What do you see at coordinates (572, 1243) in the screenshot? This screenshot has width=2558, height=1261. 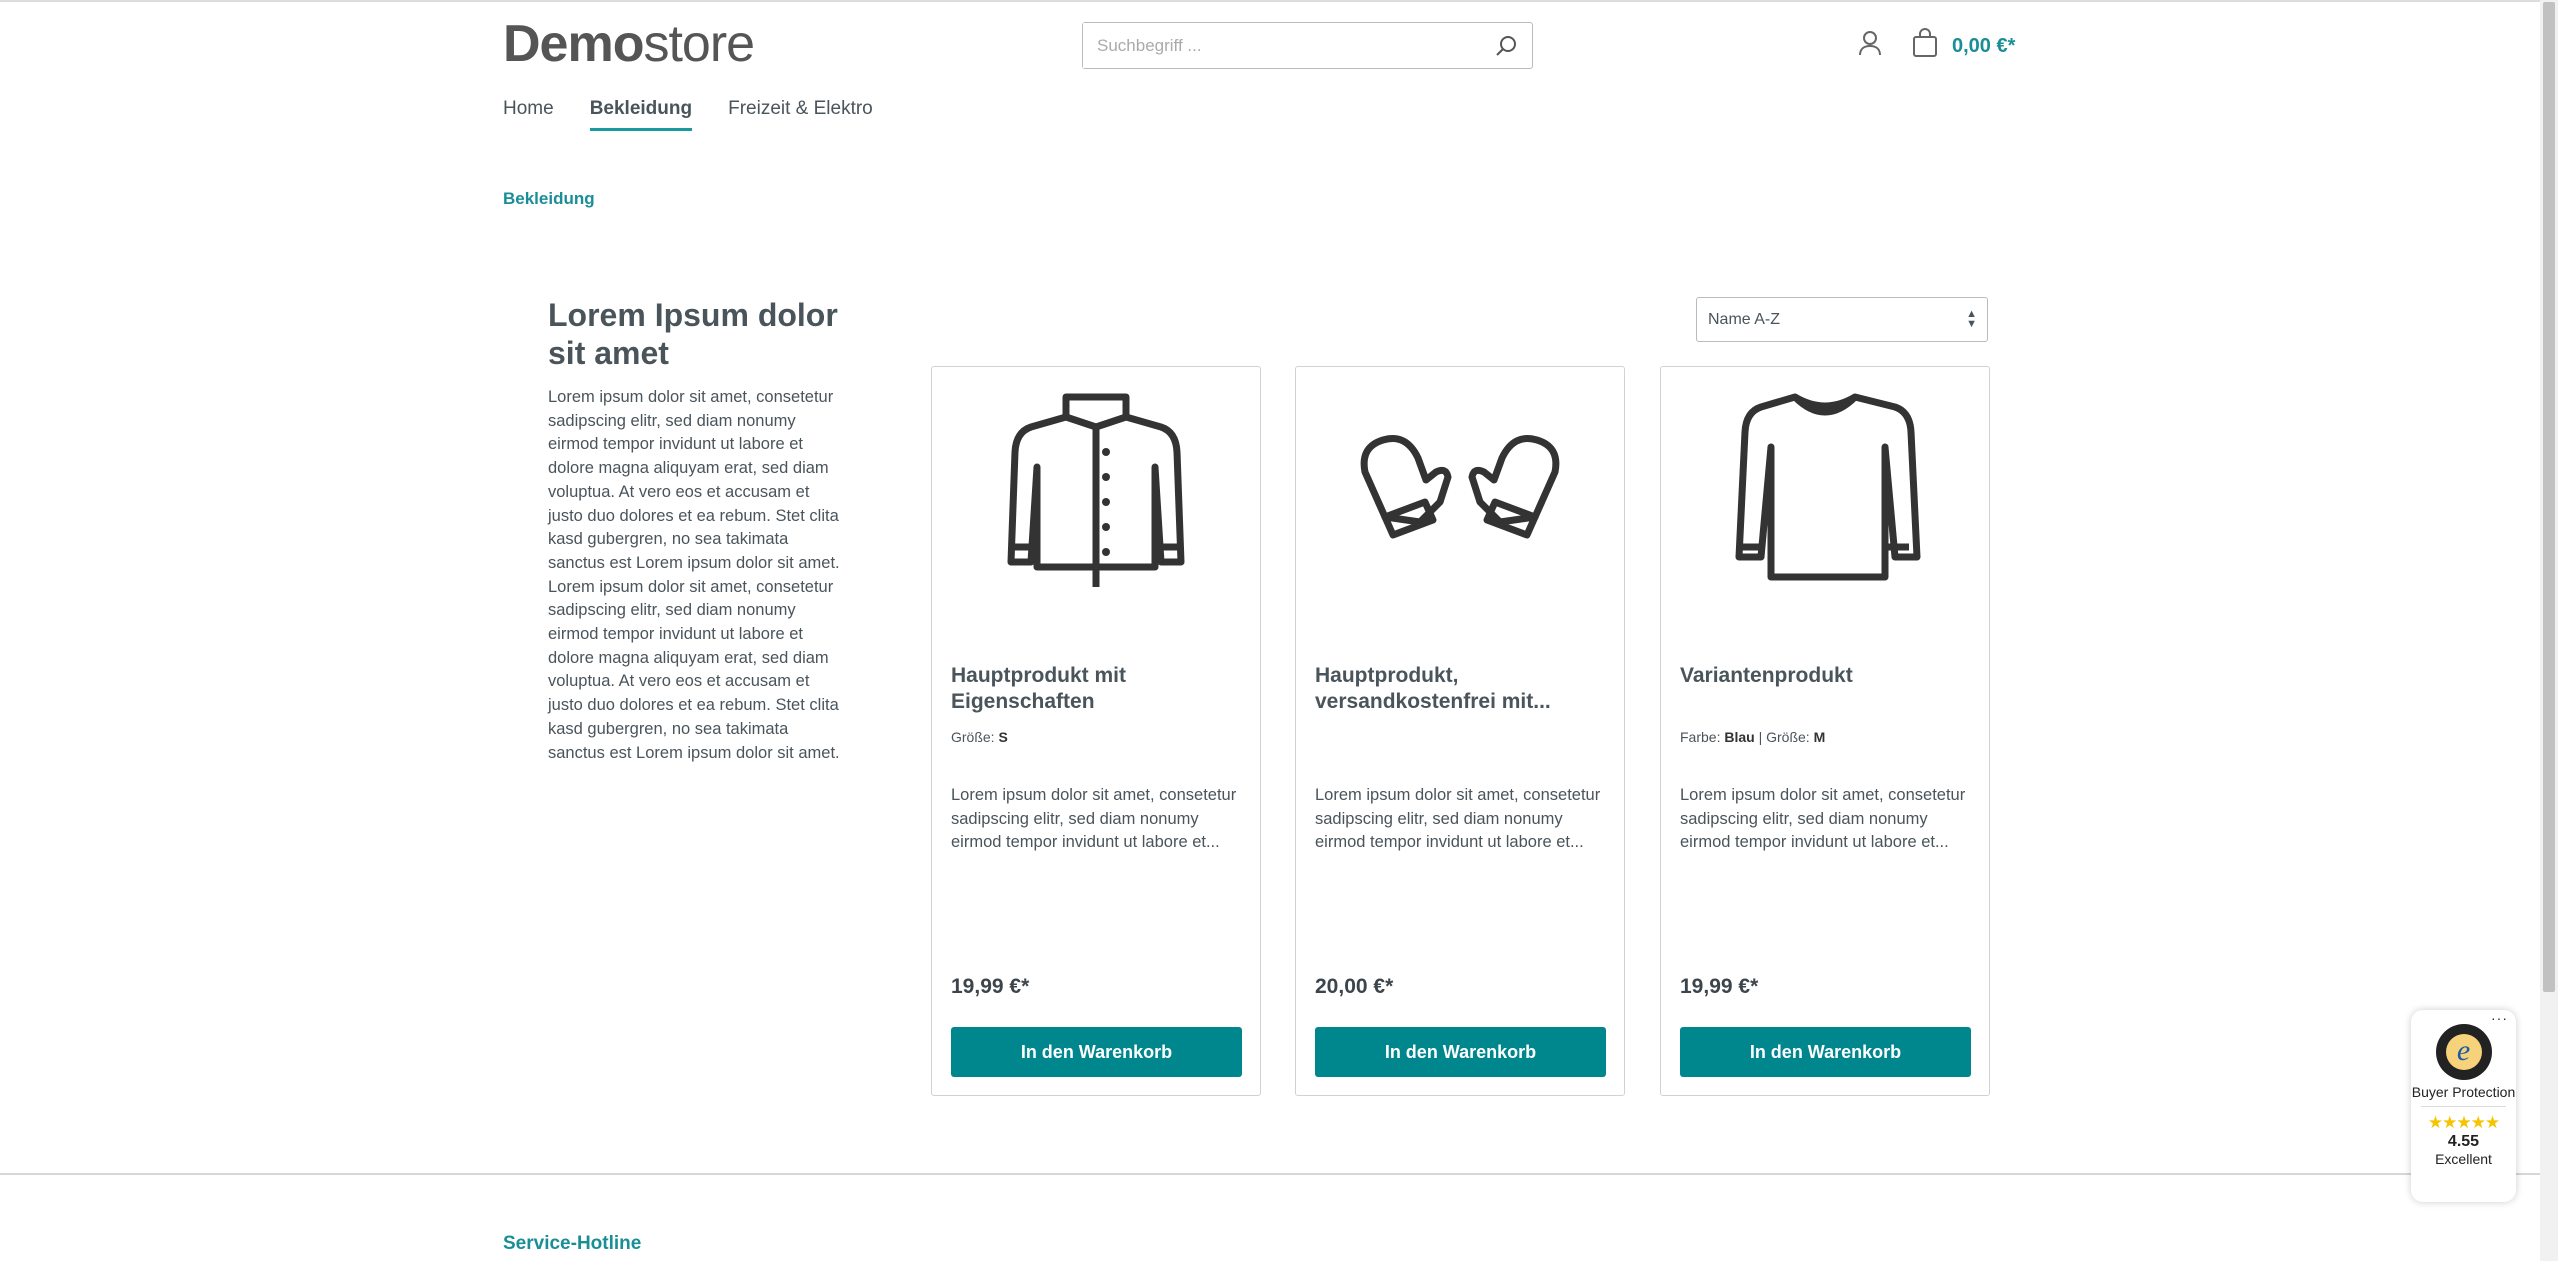 I see `footer-hotline-heading: Service-Hotline` at bounding box center [572, 1243].